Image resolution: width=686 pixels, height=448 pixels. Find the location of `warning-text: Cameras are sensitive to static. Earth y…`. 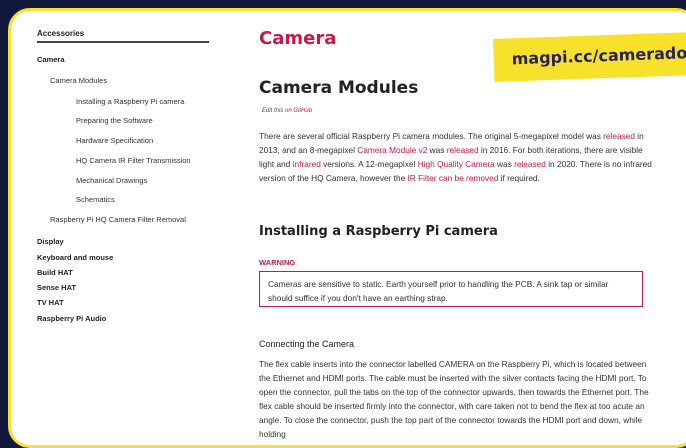

warning-text: Cameras are sensitive to static. Earth y… is located at coordinates (438, 291).